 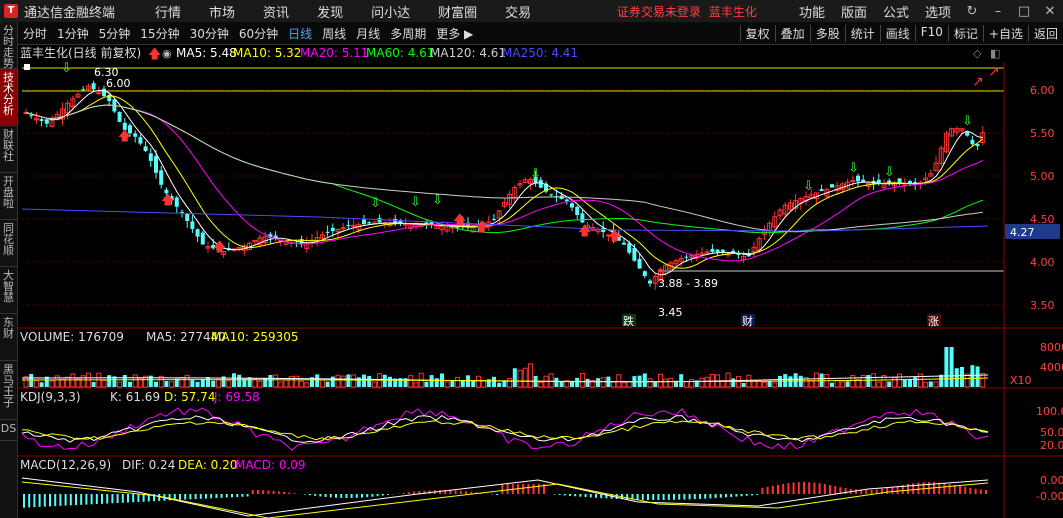 I want to click on sidebar-tab-dongcai: 东财, so click(x=8, y=337).